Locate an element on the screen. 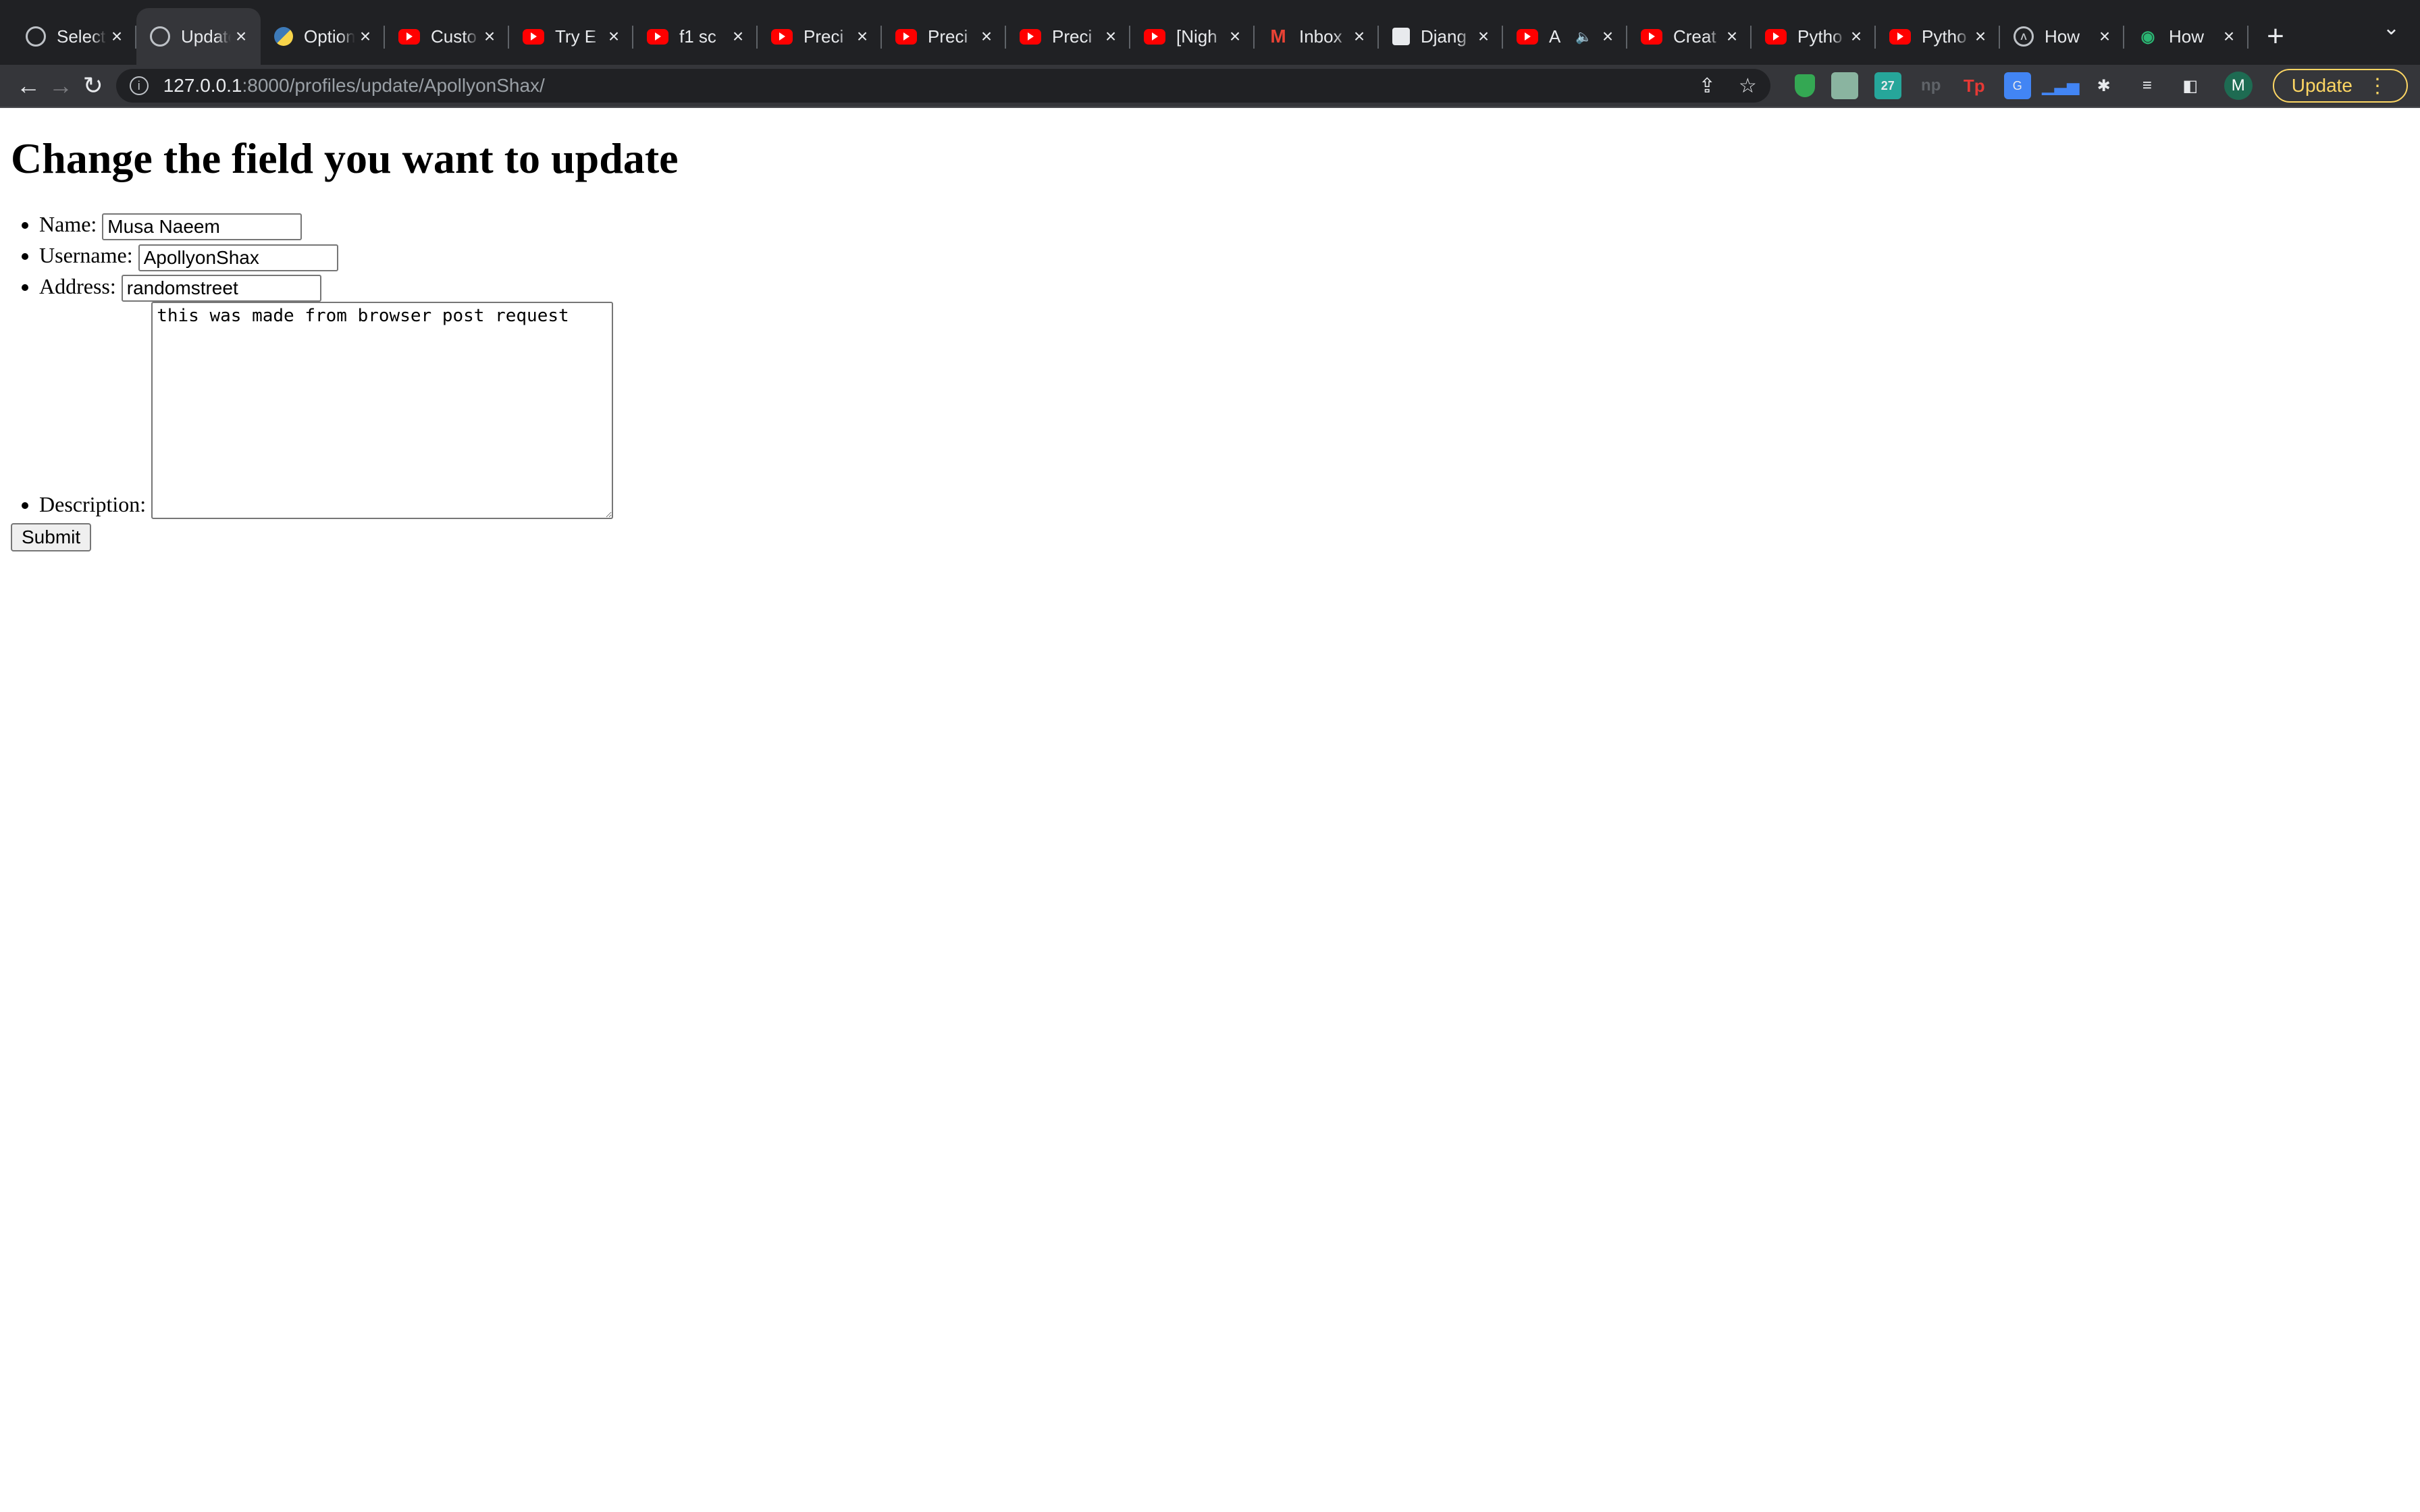 The height and width of the screenshot is (1512, 2420). browser-tab: Update× is located at coordinates (198, 36).